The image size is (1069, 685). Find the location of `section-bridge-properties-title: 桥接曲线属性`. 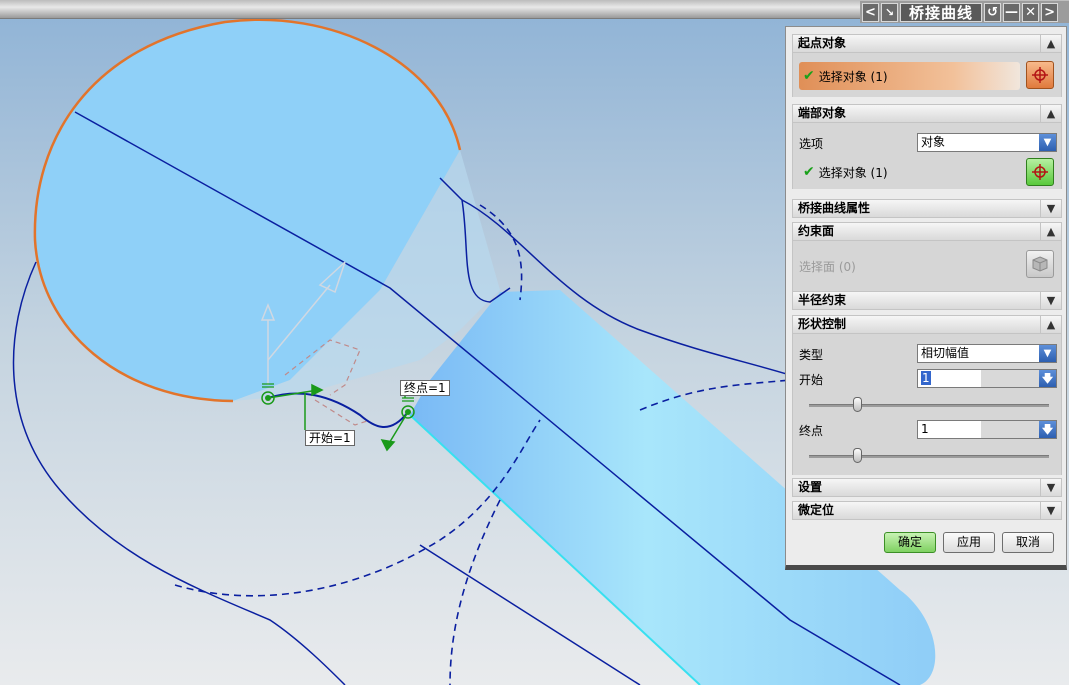

section-bridge-properties-title: 桥接曲线属性 is located at coordinates (834, 208).